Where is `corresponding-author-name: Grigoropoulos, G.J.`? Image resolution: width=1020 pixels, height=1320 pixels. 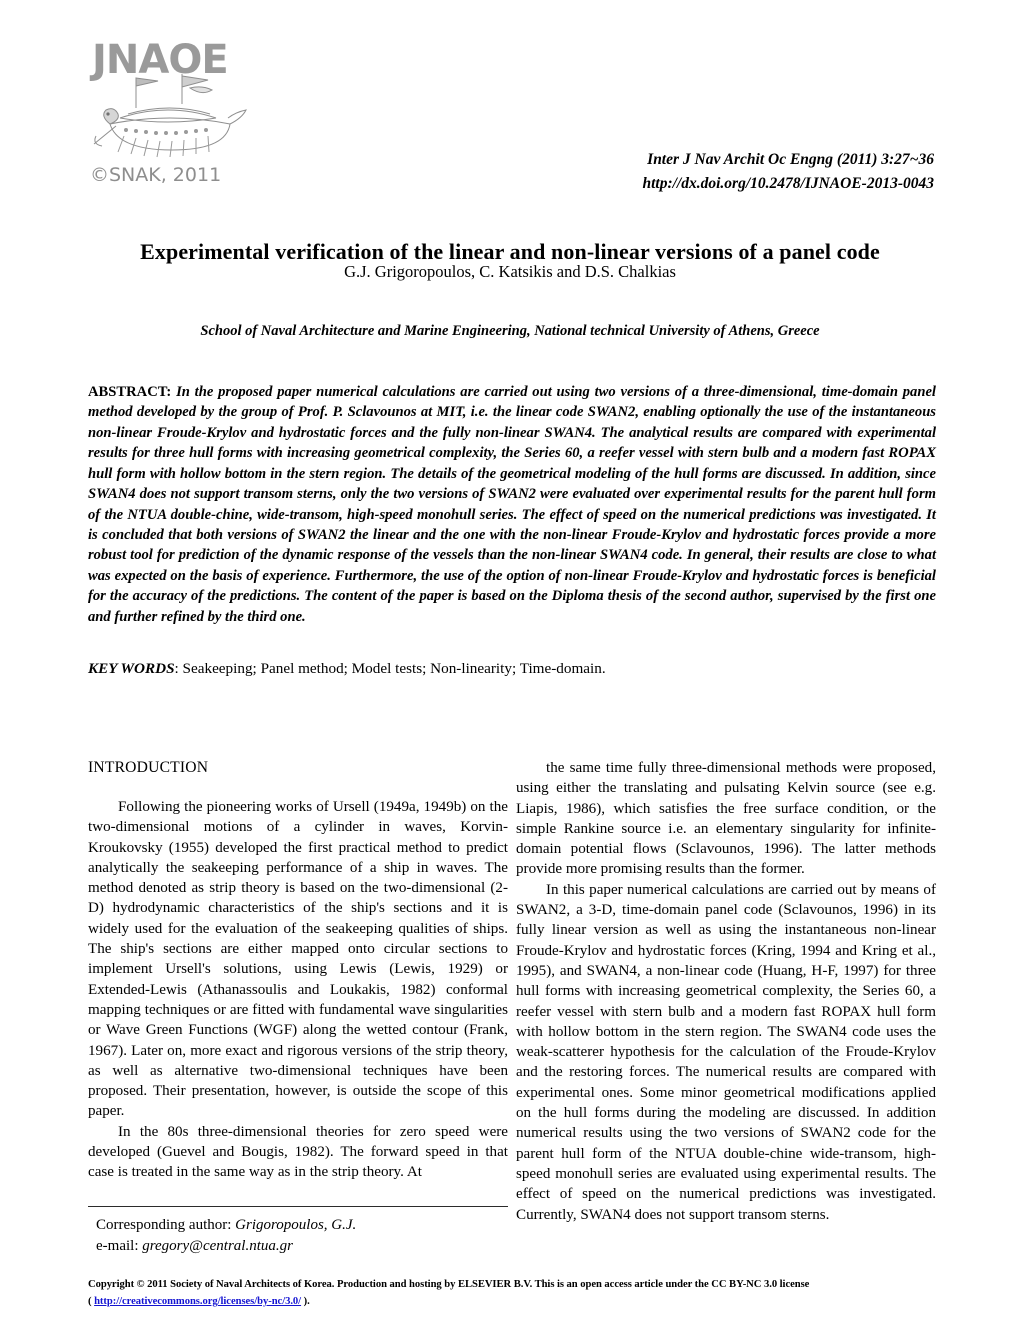 corresponding-author-name: Grigoropoulos, G.J. is located at coordinates (296, 1225).